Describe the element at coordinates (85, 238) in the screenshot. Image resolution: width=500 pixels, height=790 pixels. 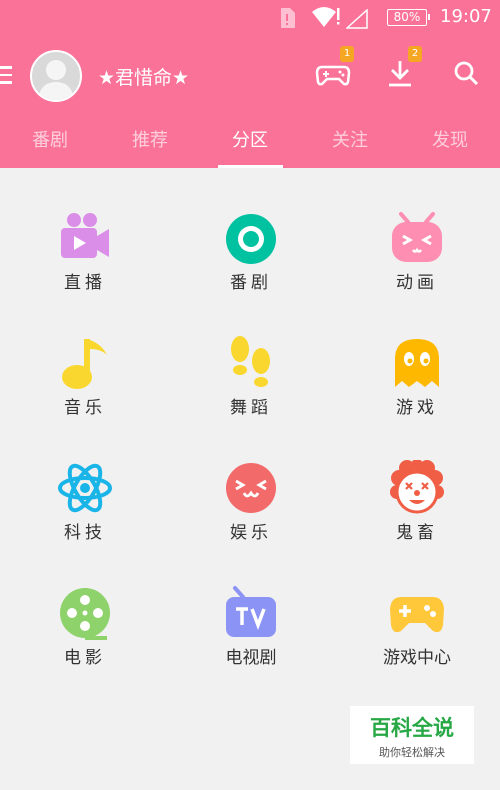
I see `camera-icon` at that location.